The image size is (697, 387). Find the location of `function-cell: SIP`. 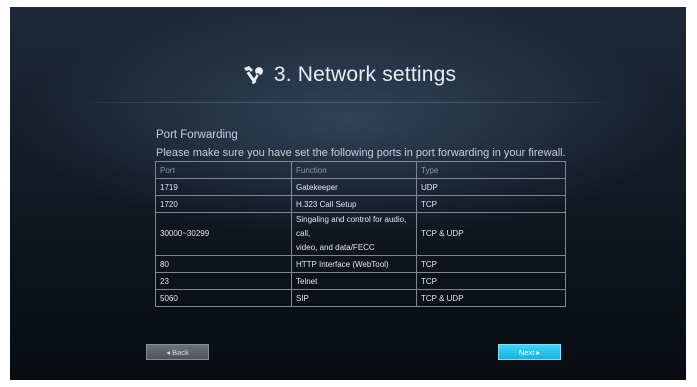

function-cell: SIP is located at coordinates (354, 298).